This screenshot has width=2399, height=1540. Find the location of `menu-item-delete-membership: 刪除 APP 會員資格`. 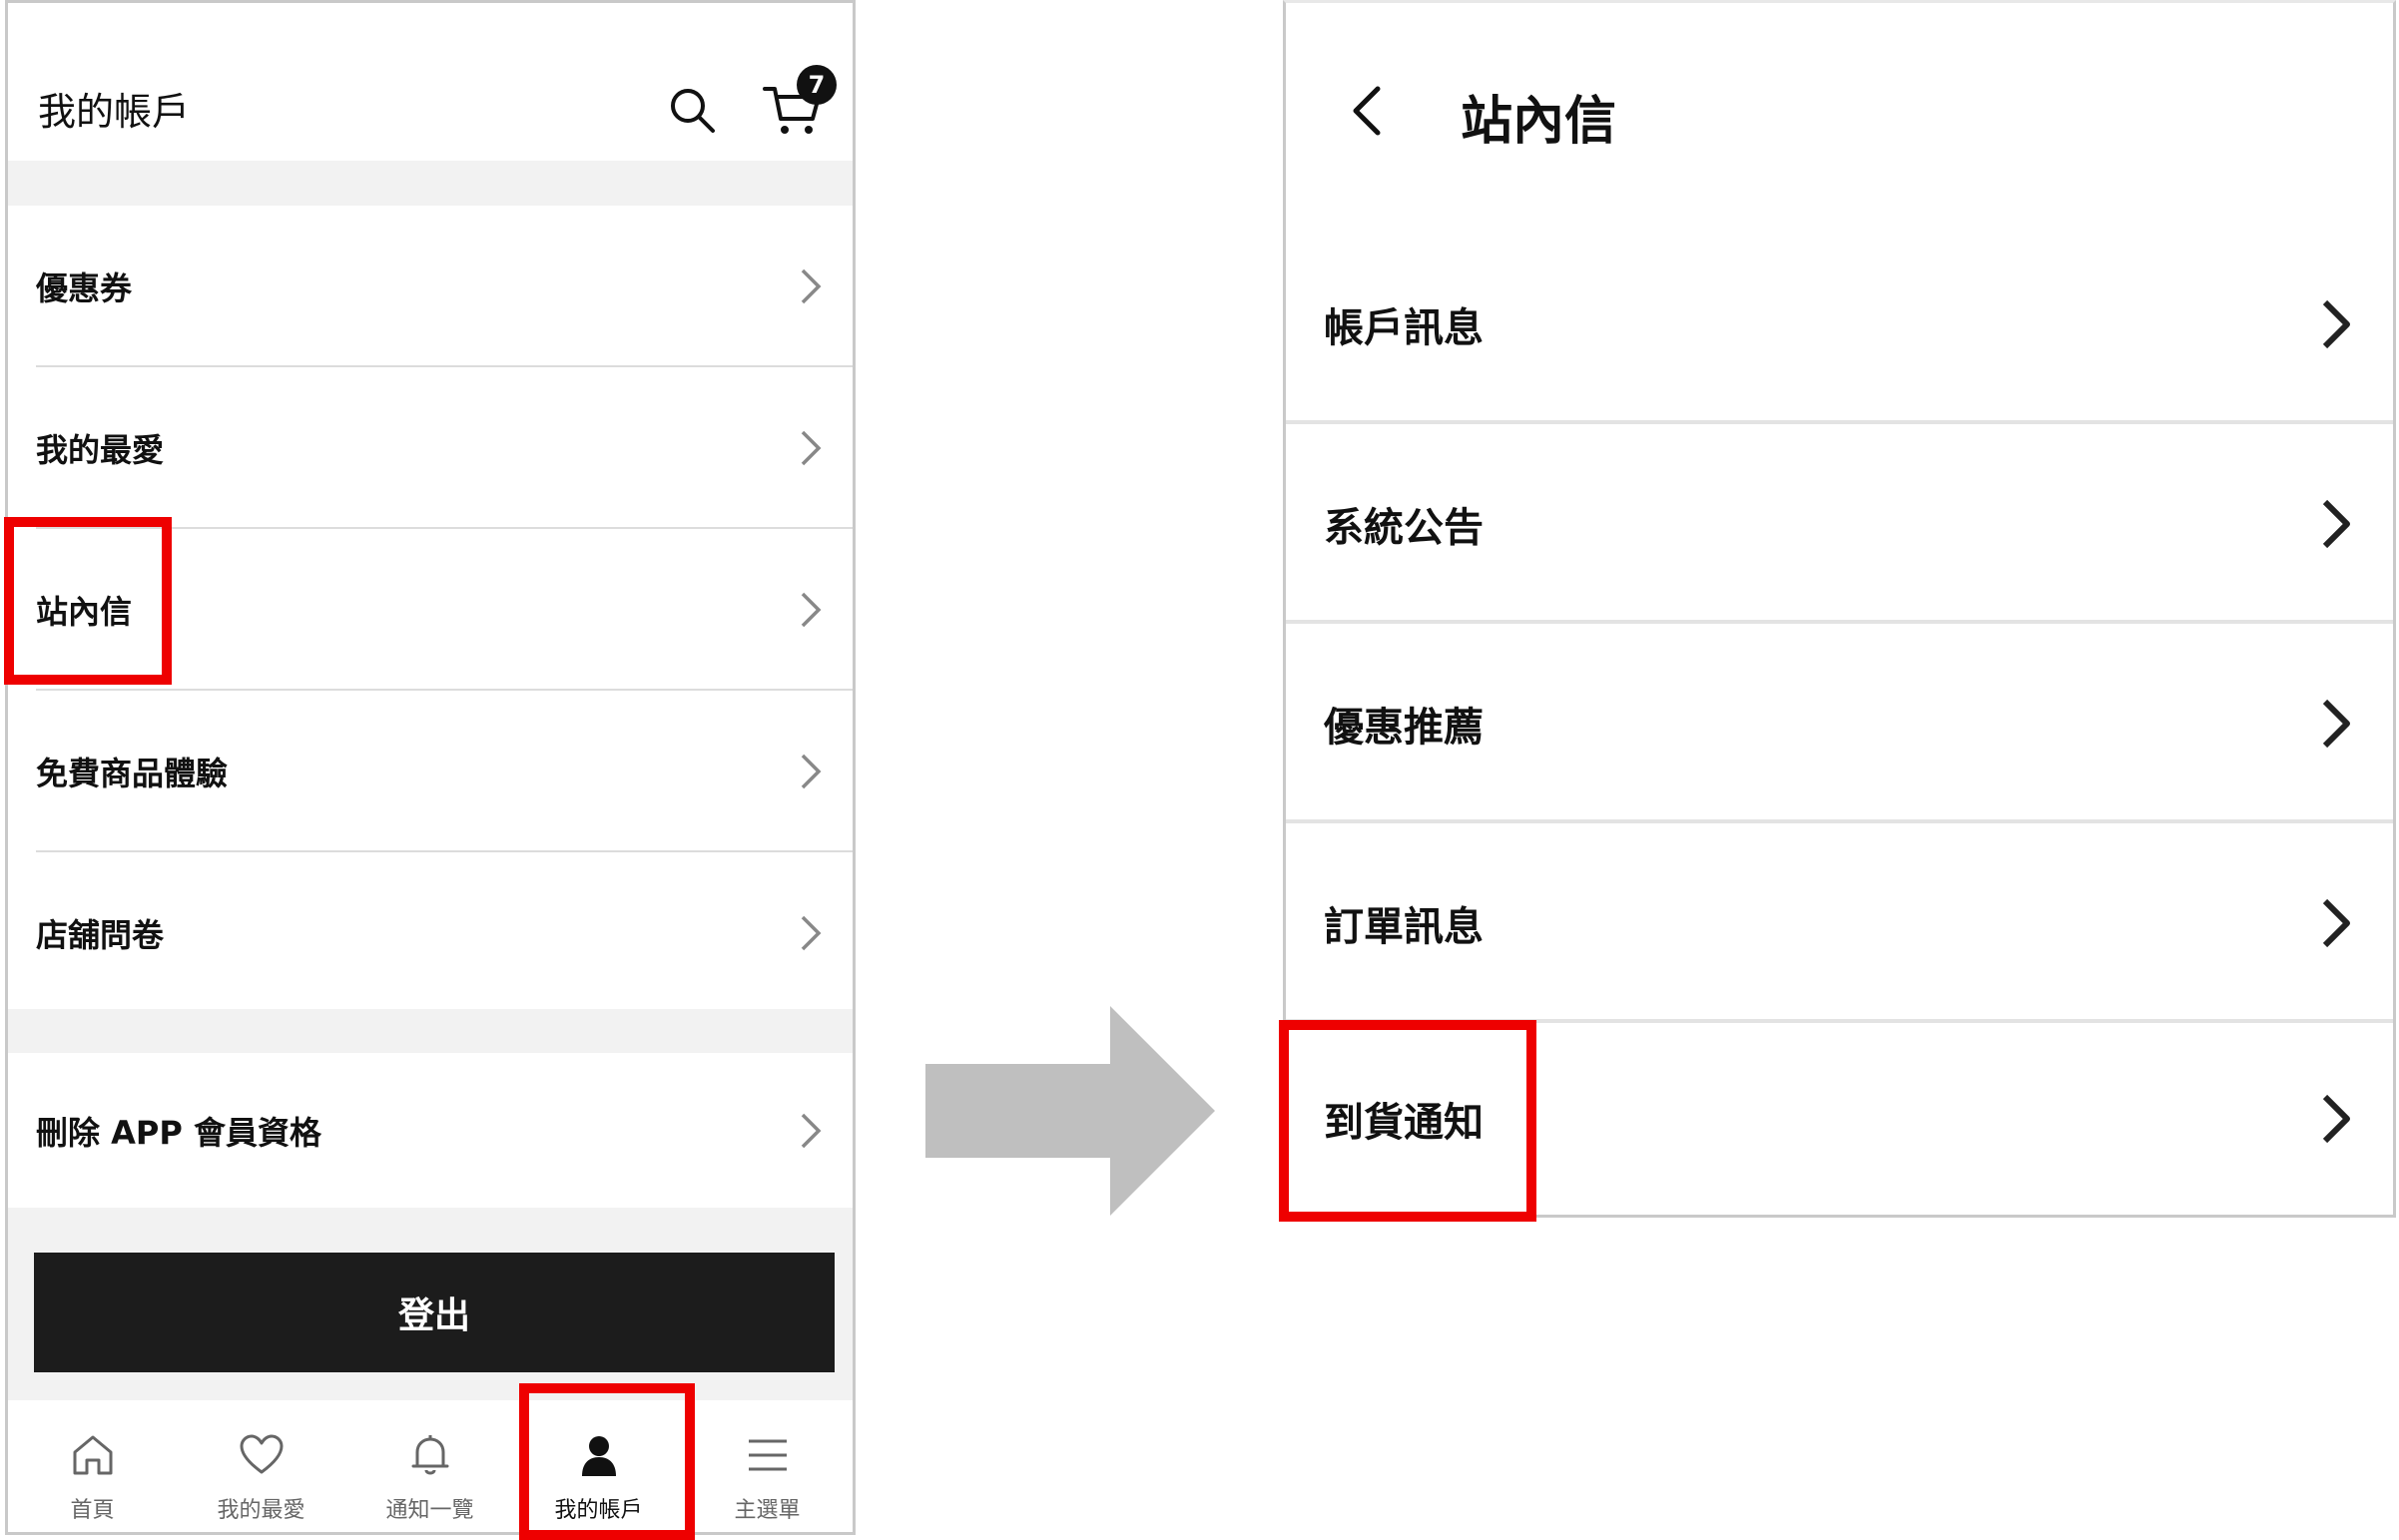

menu-item-delete-membership: 刪除 APP 會員資格 is located at coordinates (430, 1130).